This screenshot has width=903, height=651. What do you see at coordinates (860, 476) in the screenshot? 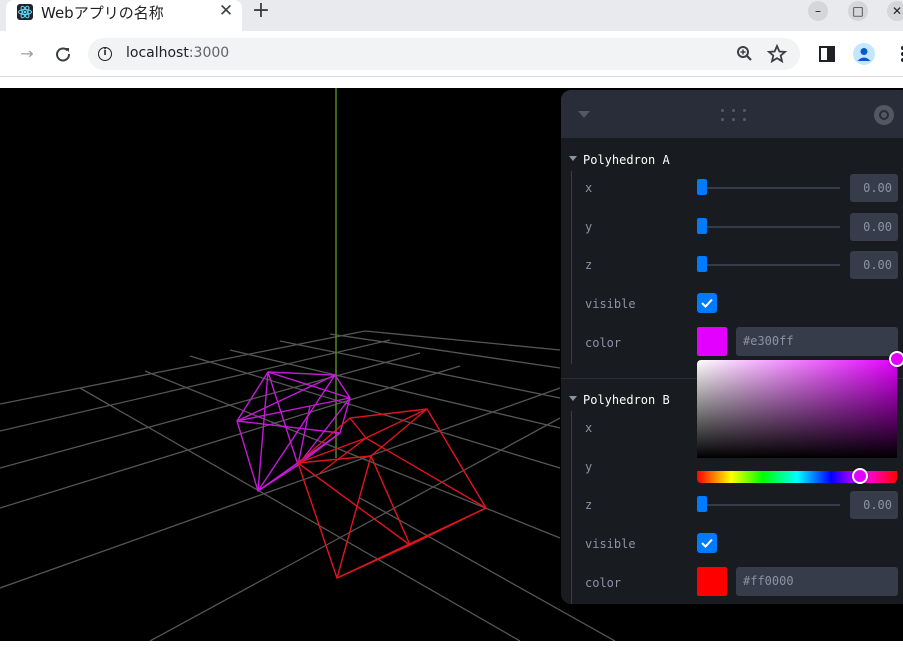
I see `hue-thumb` at bounding box center [860, 476].